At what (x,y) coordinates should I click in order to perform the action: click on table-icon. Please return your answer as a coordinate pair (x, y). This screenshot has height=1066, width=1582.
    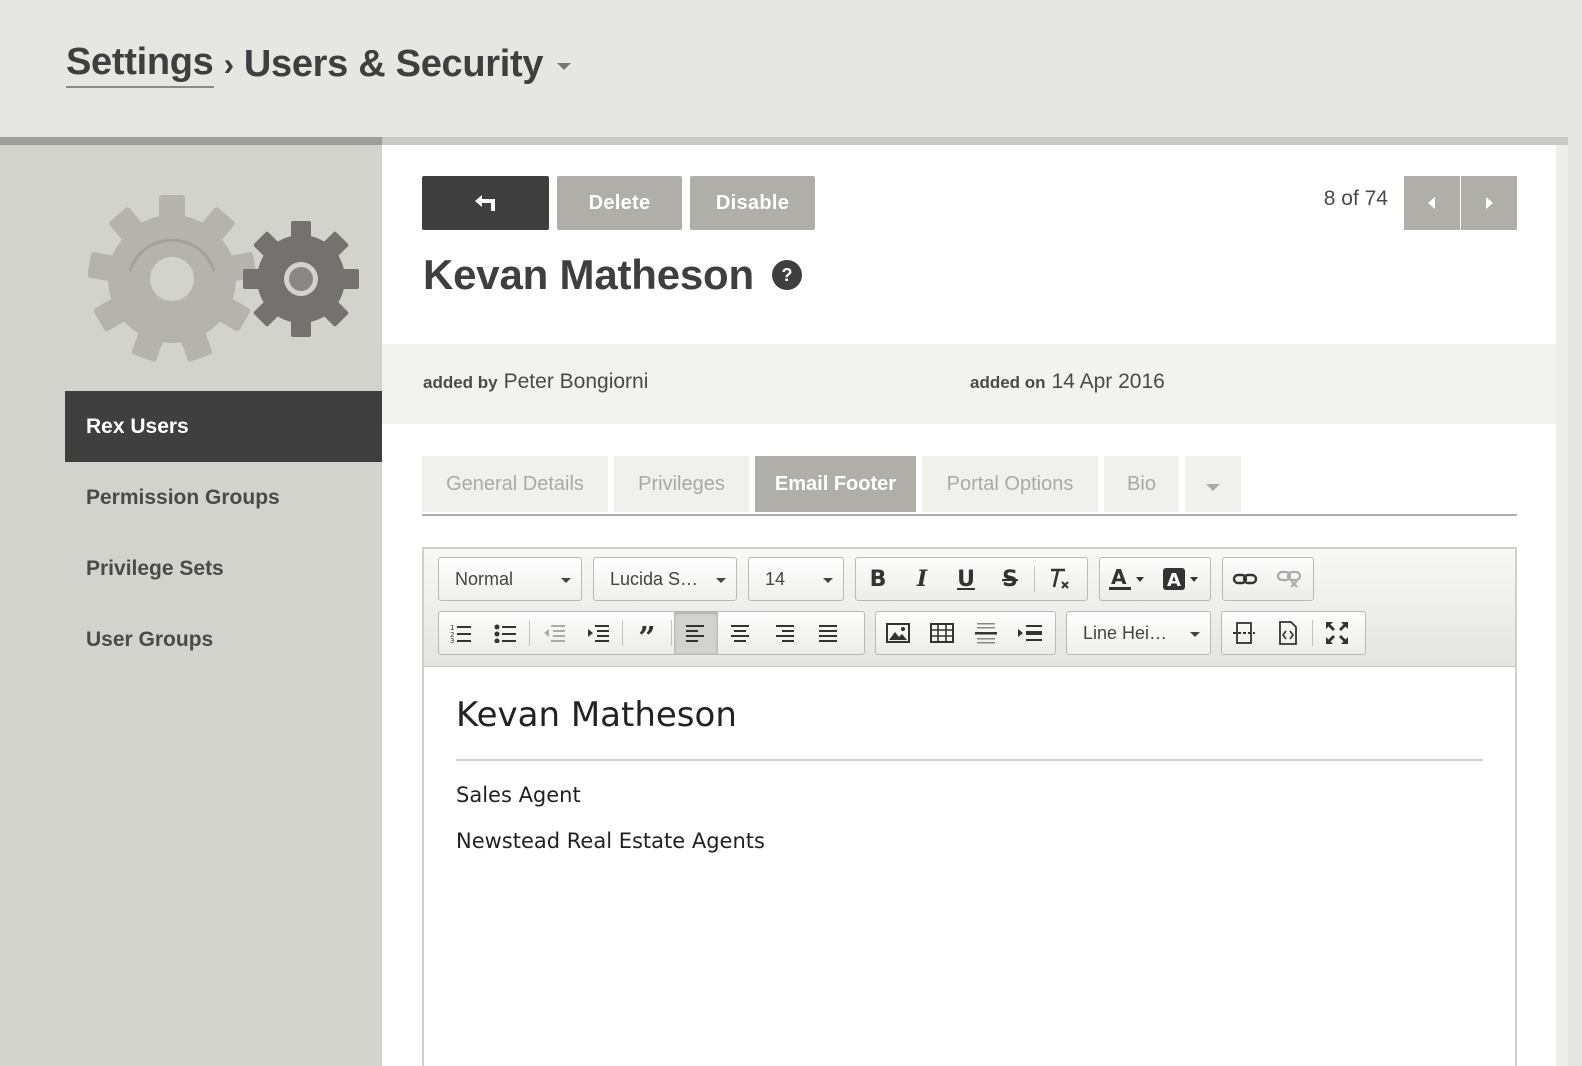
    Looking at the image, I should click on (942, 633).